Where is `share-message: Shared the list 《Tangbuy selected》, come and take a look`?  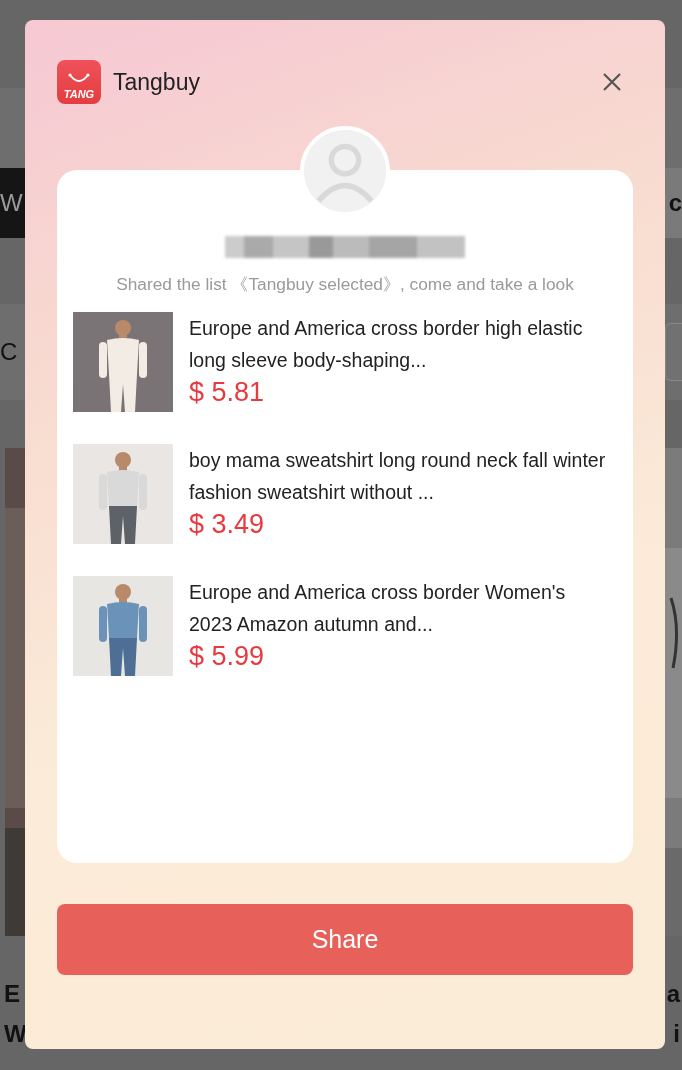 share-message: Shared the list 《Tangbuy selected》, come and take a look is located at coordinates (345, 284).